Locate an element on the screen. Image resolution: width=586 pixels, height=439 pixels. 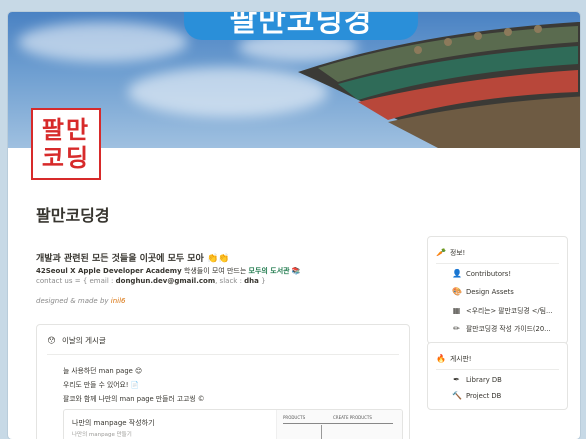
intro-title: 개발과 관련된 모든 것들을 이곳에 모두 모아 👏👏 is located at coordinates (133, 259).